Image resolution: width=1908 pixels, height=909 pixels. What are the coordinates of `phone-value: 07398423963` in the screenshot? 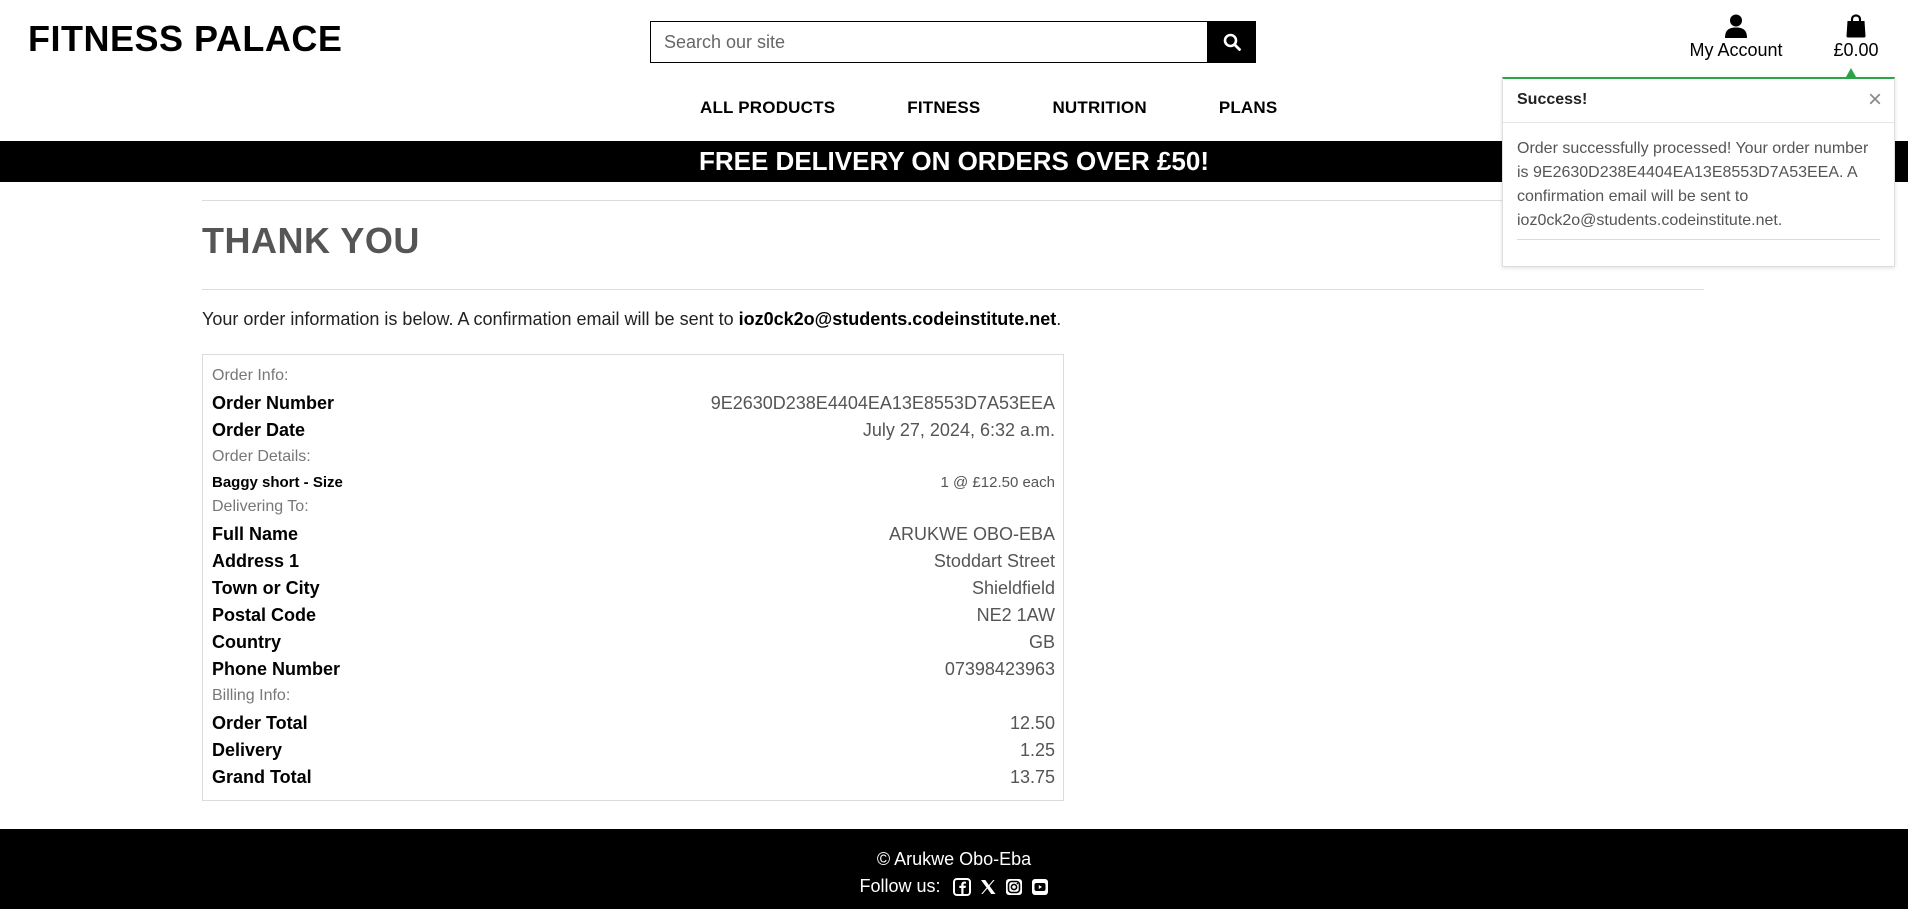 It's located at (999, 669).